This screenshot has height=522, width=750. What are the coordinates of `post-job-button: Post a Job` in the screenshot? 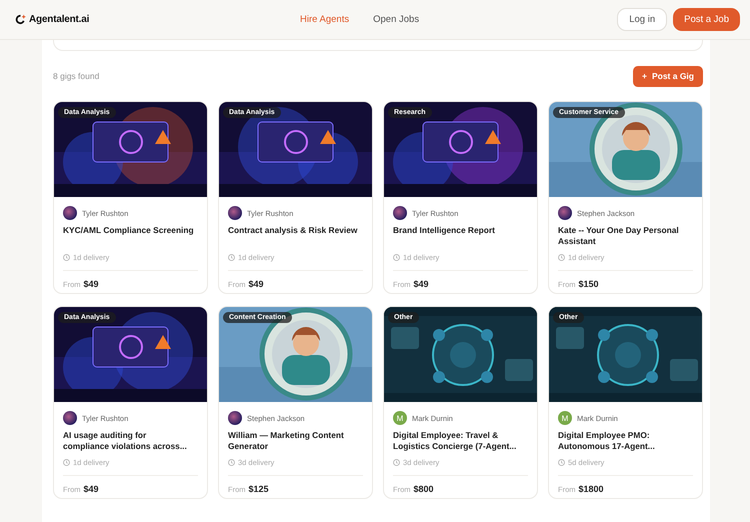 It's located at (706, 19).